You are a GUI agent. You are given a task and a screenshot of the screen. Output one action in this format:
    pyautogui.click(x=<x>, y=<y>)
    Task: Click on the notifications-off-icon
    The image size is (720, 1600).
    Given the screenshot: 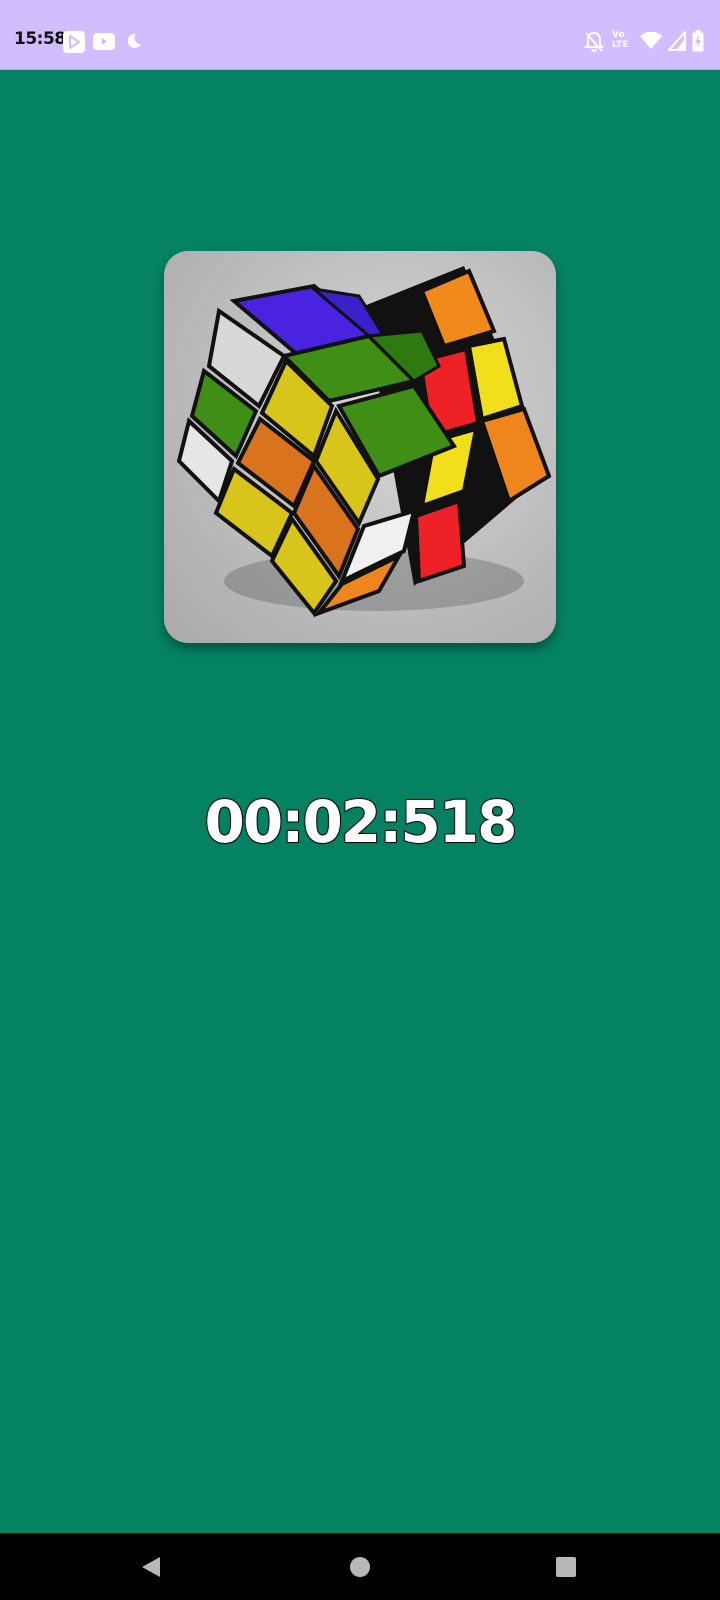 What is the action you would take?
    pyautogui.click(x=594, y=41)
    